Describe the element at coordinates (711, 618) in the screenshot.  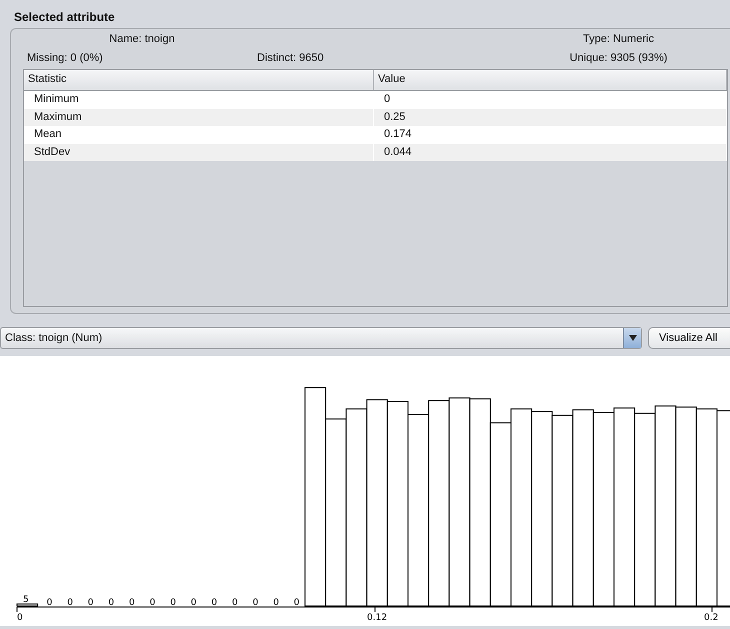
I see `axis-label: 0.2` at that location.